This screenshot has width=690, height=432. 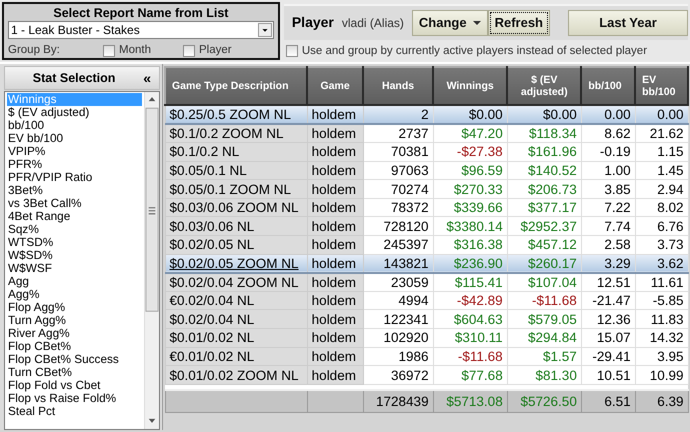 I want to click on table-cell: $0.03/0.06 ZOOM NL, so click(x=236, y=207).